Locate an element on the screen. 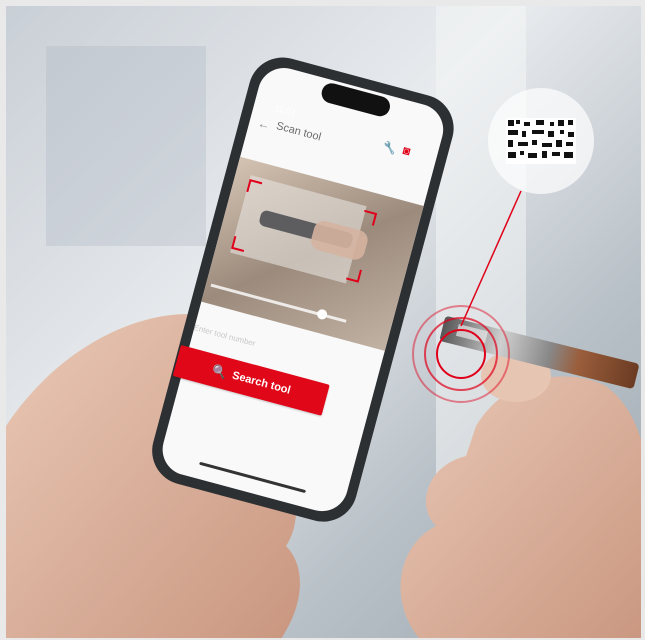  search-tool-label: Search tool is located at coordinates (261, 383).